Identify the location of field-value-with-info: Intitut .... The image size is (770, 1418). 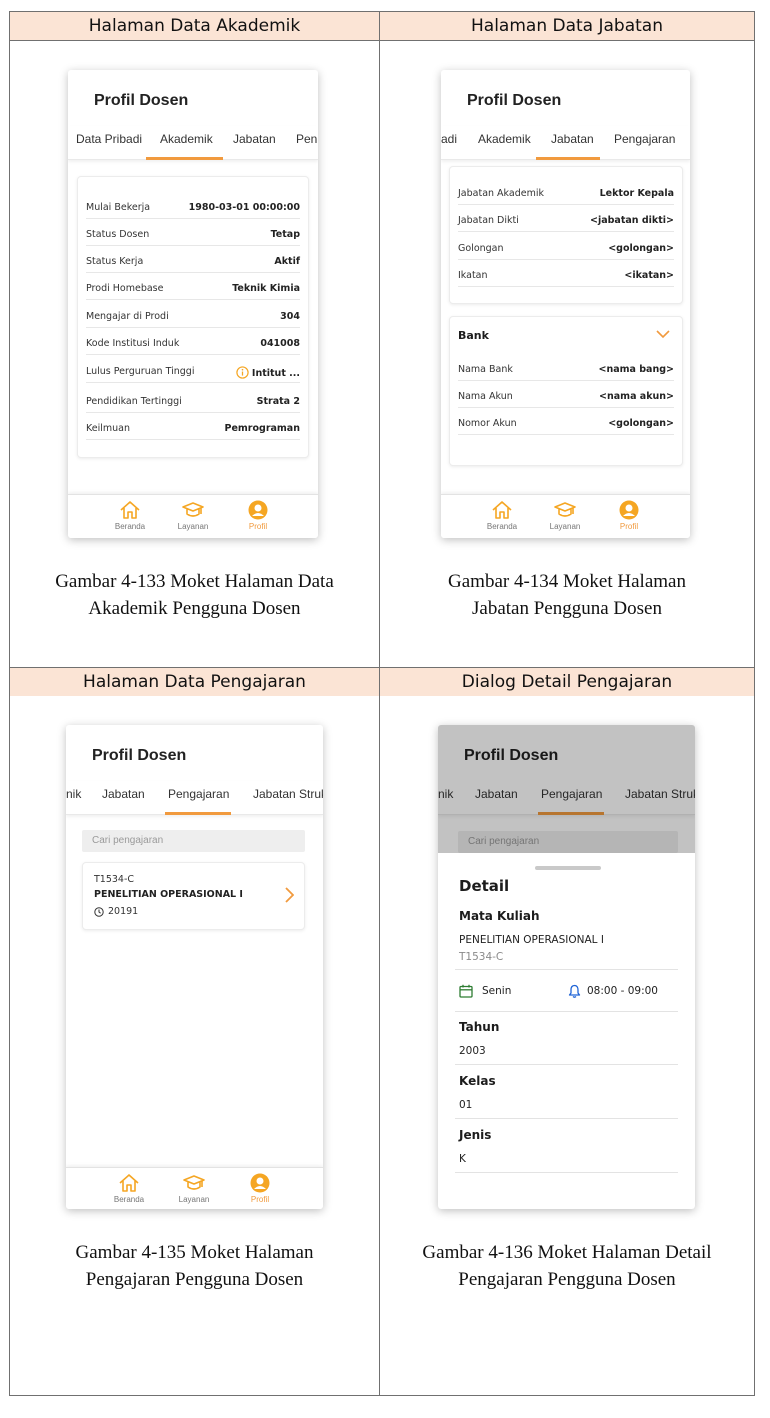
(268, 372).